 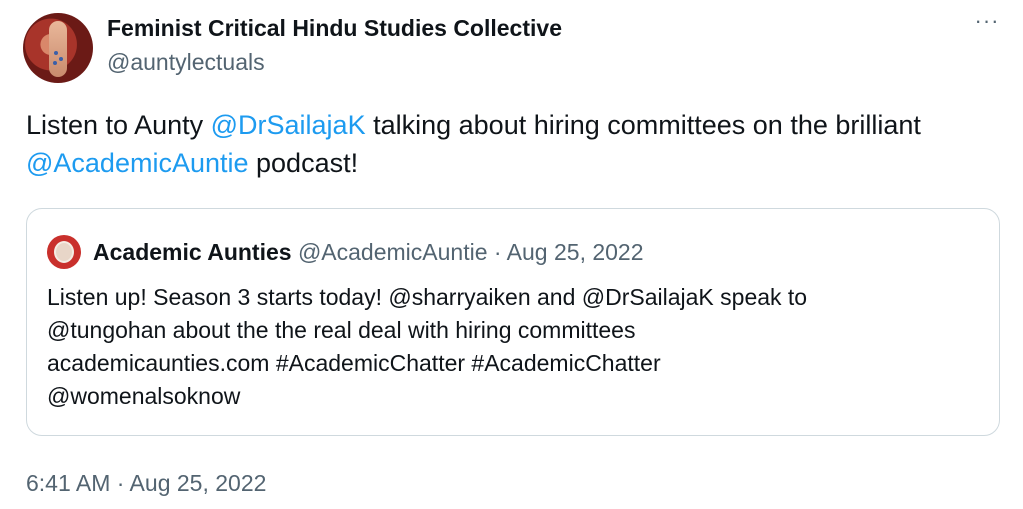 I want to click on more-options-icon: ···, so click(x=987, y=24).